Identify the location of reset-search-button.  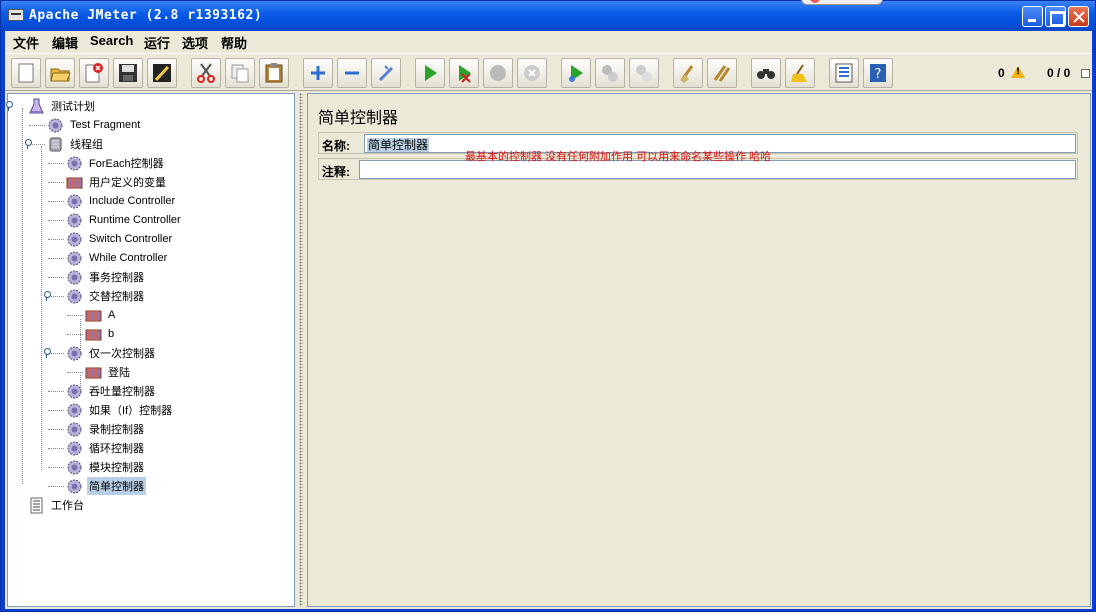
(800, 73).